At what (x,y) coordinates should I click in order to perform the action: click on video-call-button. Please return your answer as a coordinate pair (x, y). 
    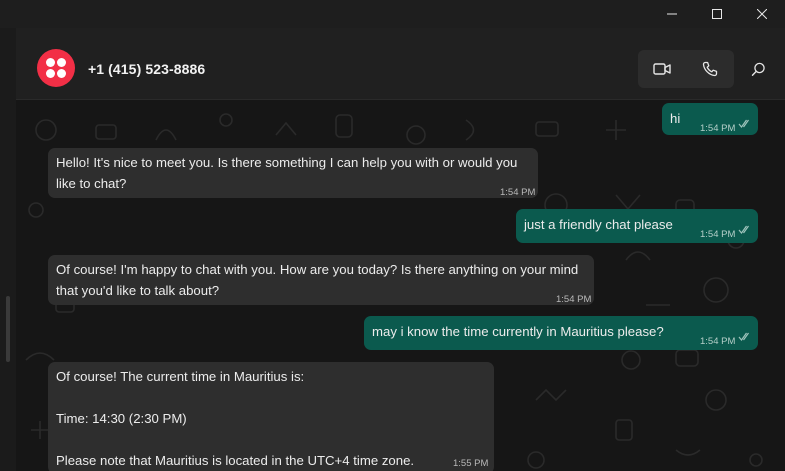
    Looking at the image, I should click on (662, 69).